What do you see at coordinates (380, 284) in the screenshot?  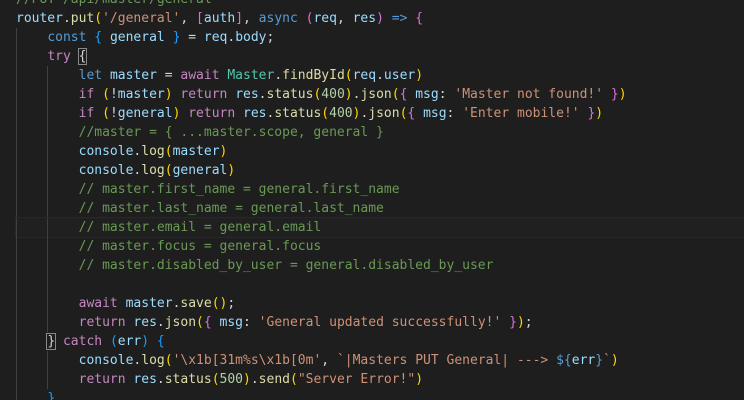 I see `code-line` at bounding box center [380, 284].